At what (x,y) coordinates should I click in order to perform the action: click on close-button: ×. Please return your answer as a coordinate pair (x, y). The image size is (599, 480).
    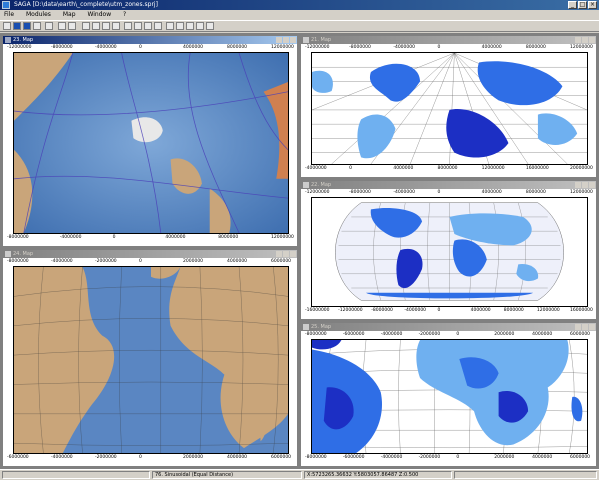
    Looking at the image, I should click on (592, 5).